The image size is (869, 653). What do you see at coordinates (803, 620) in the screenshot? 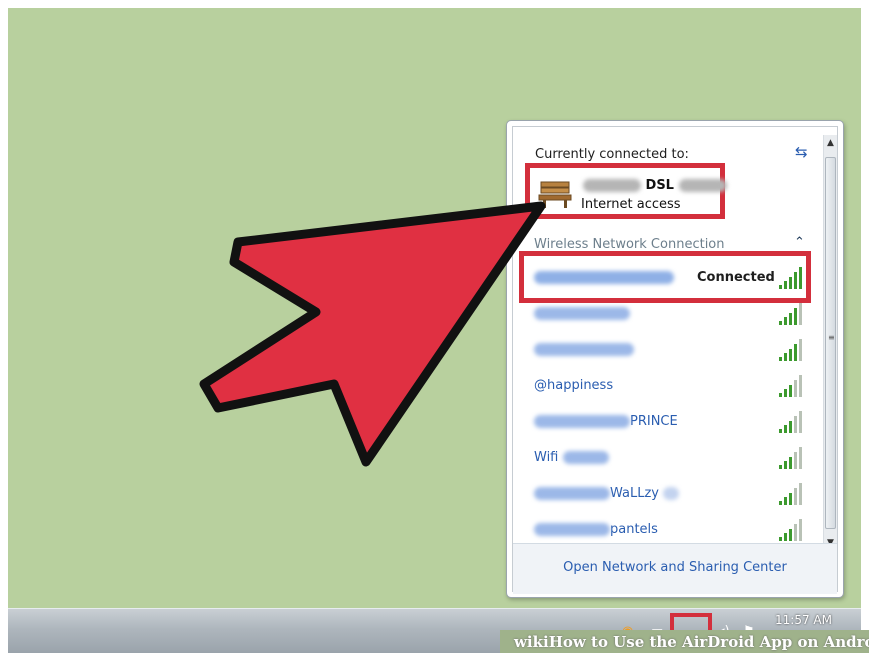
I see `taskbar-clock: 11:57 AM` at bounding box center [803, 620].